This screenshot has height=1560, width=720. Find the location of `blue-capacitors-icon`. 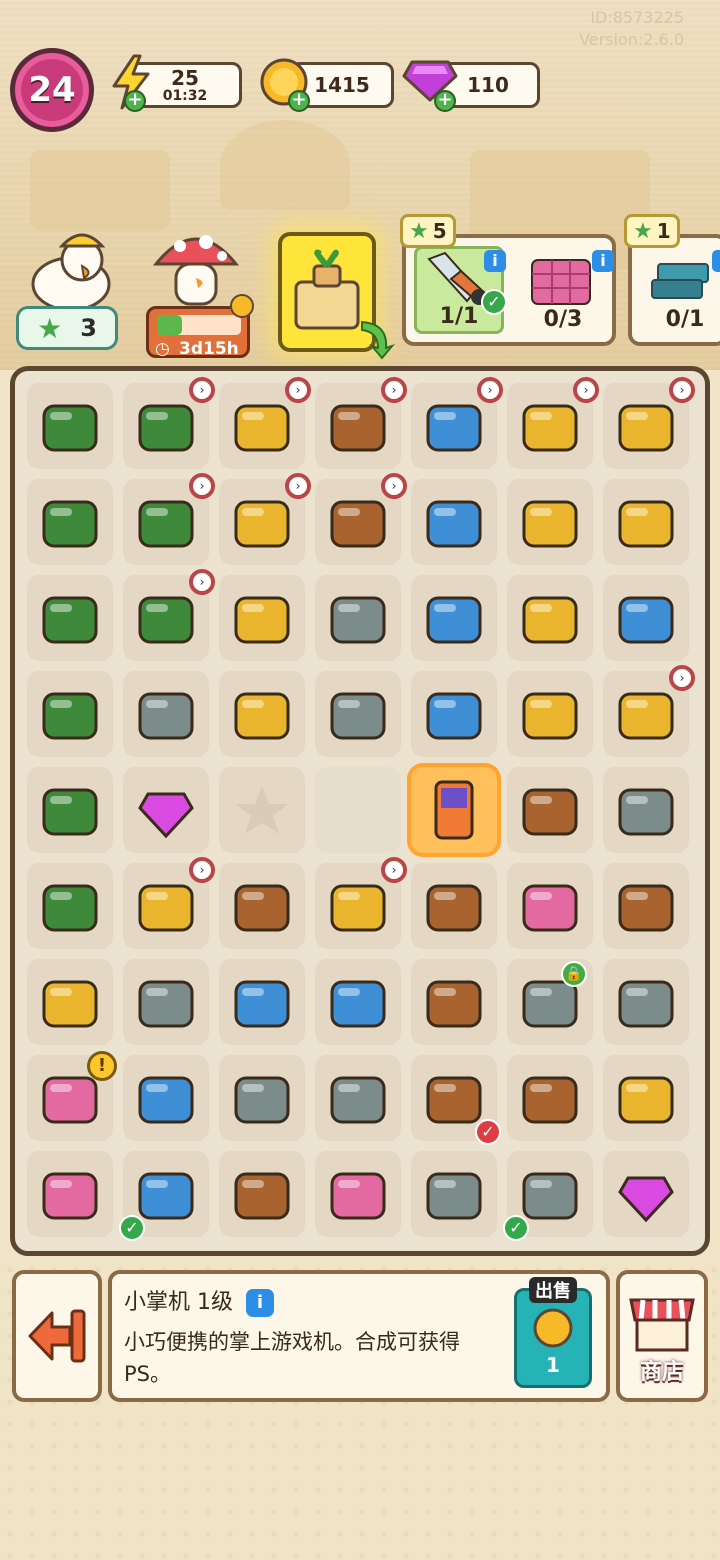

blue-capacitors-icon is located at coordinates (454, 716).